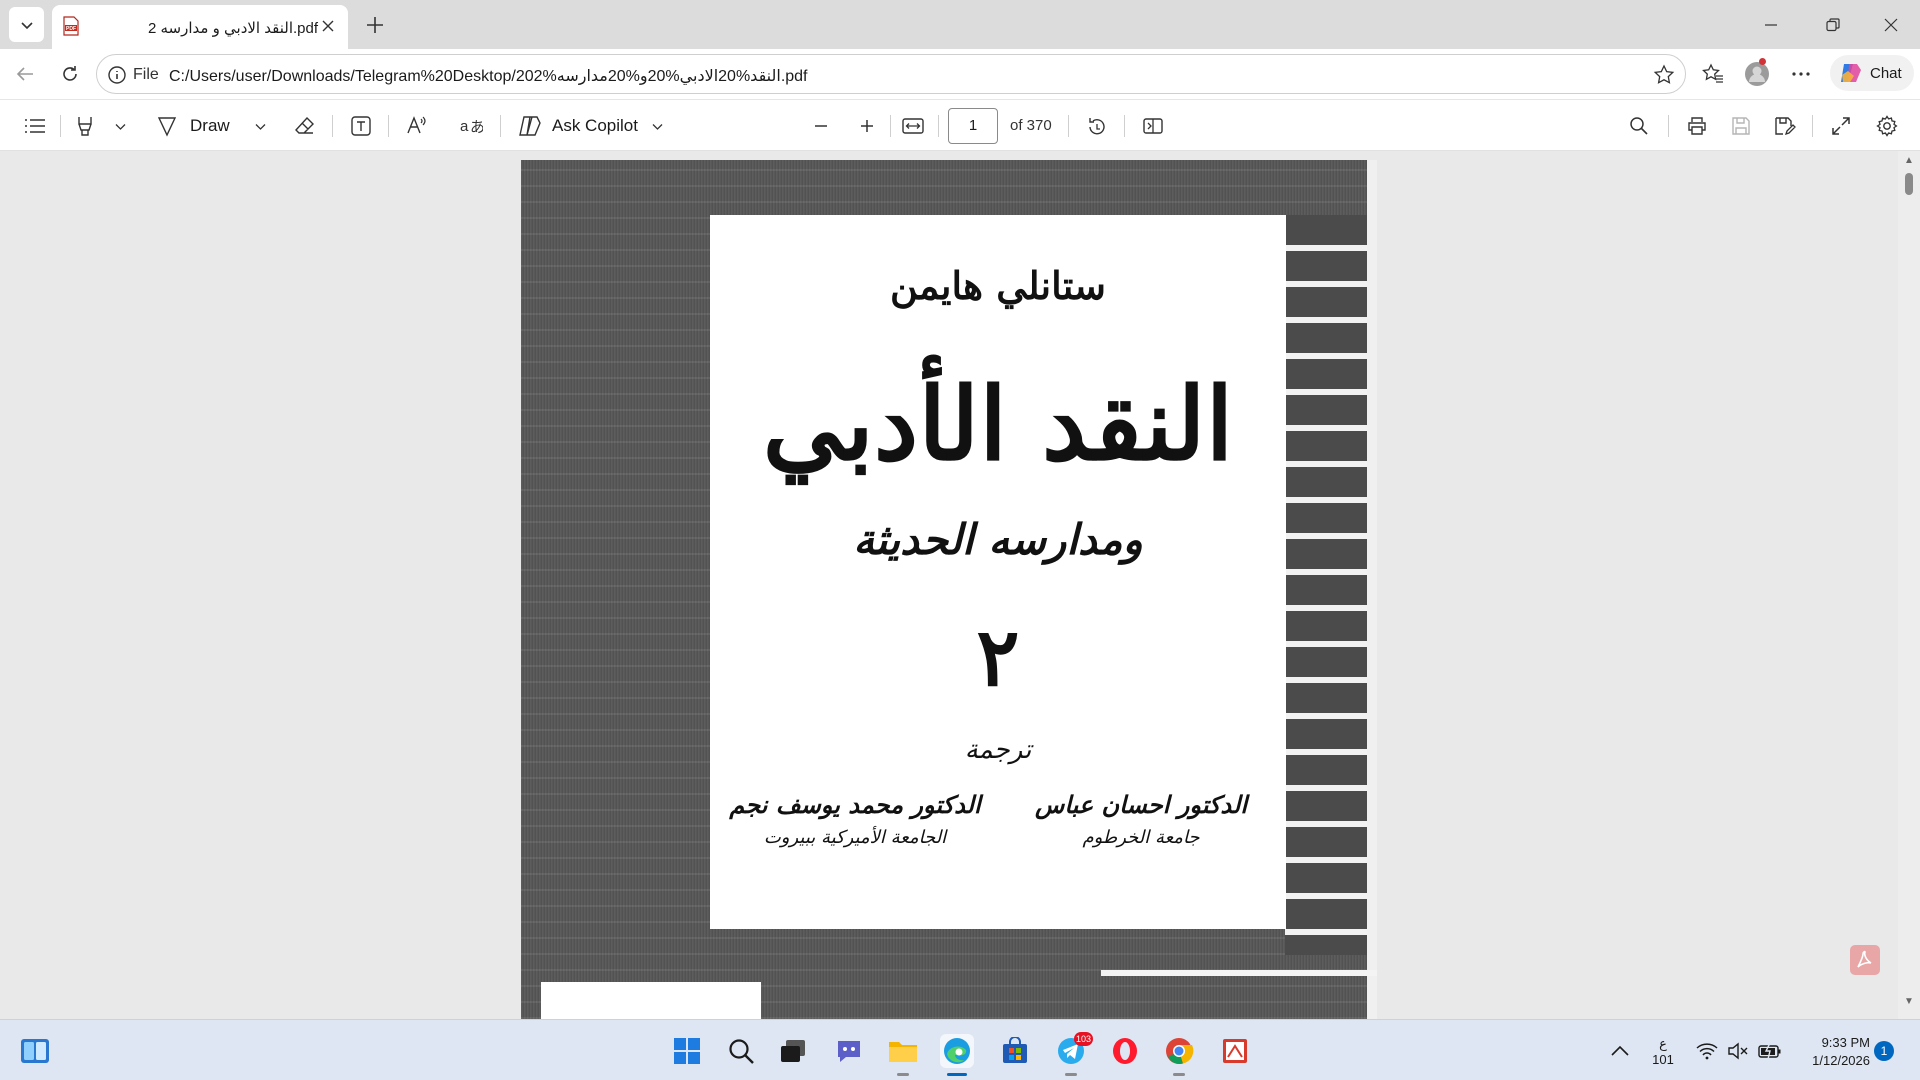 Image resolution: width=1920 pixels, height=1080 pixels. What do you see at coordinates (903, 1052) in the screenshot?
I see `folder-icon` at bounding box center [903, 1052].